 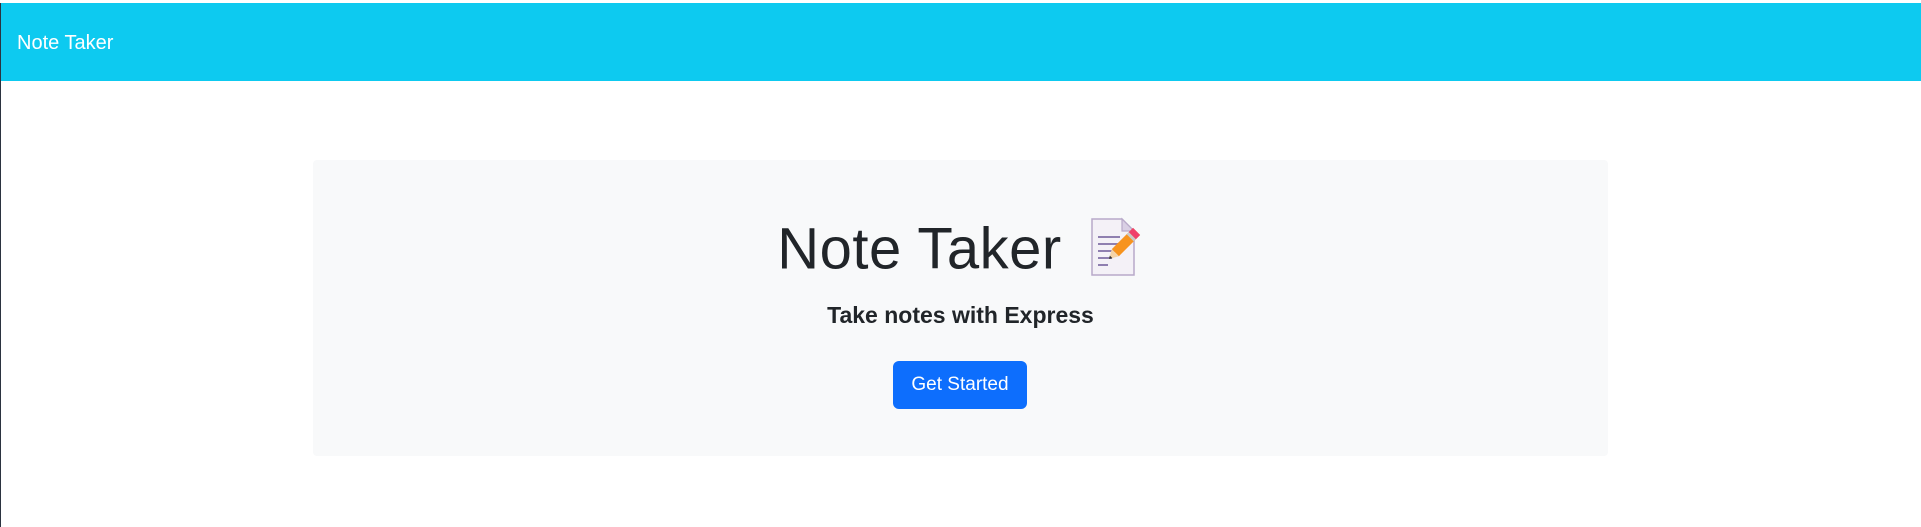 I want to click on get-started-button: Get Started, so click(x=960, y=385).